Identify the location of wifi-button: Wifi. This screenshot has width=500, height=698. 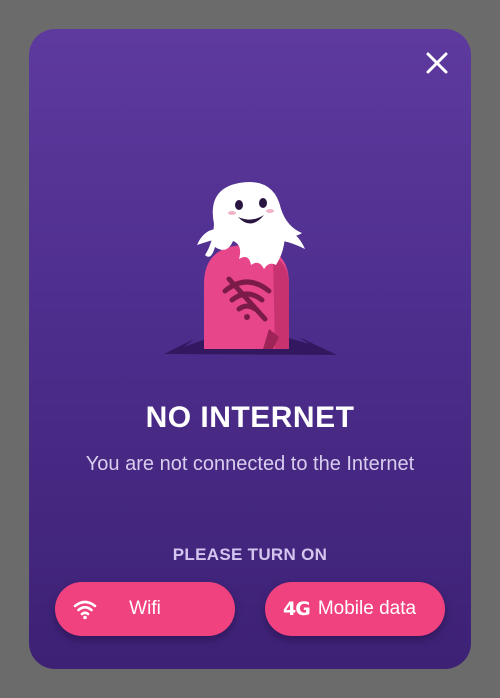
(145, 609).